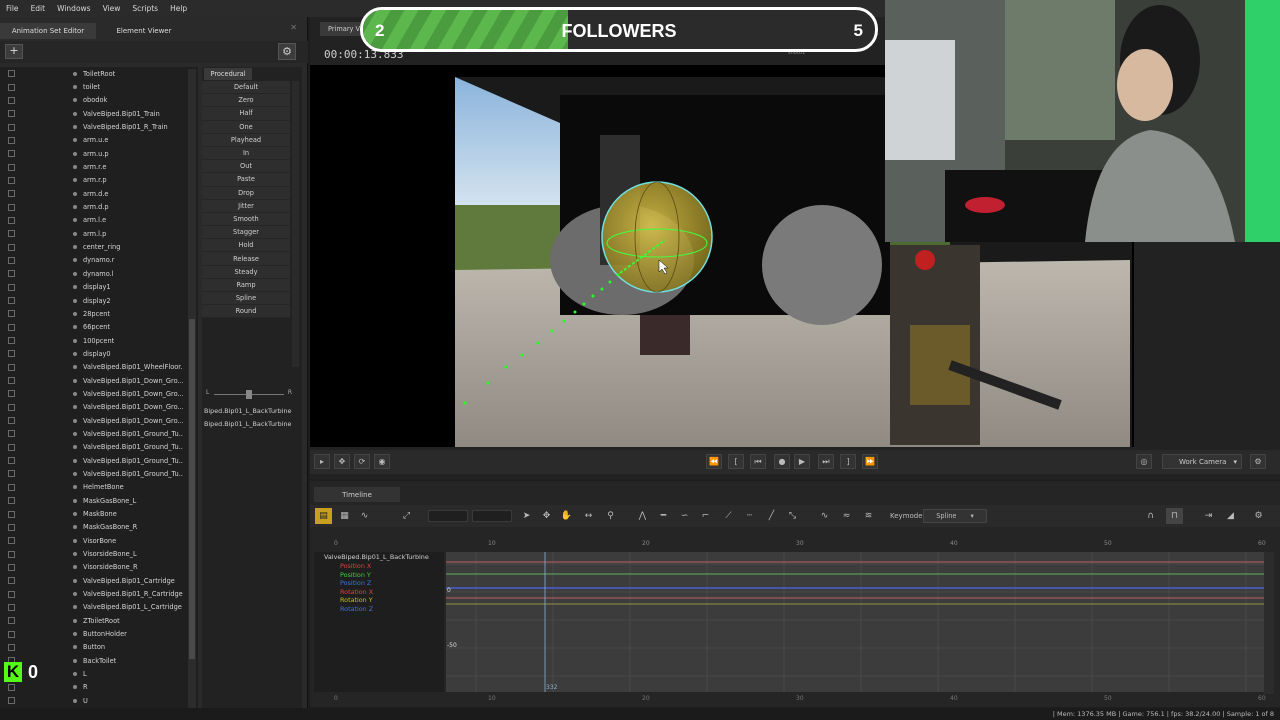 This screenshot has height=720, width=1280. Describe the element at coordinates (382, 461) in the screenshot. I see `scale-tool-icon: ◉` at that location.